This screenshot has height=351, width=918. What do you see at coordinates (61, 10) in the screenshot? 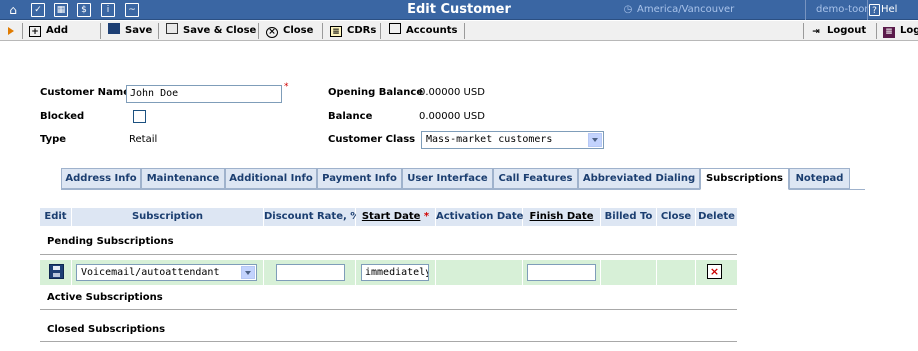
I see `calculator-icon: ▦` at bounding box center [61, 10].